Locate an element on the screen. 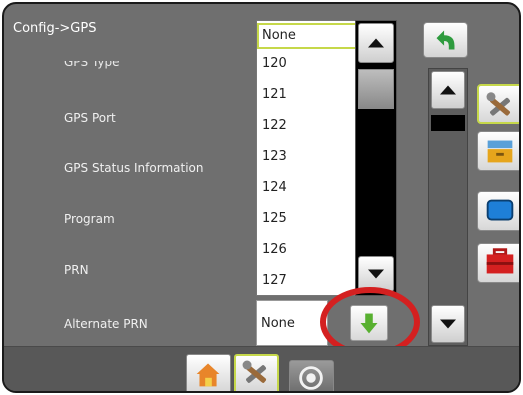 This screenshot has height=395, width=523. settings-row-gps-status-information: GPS Status Information is located at coordinates (133, 168).